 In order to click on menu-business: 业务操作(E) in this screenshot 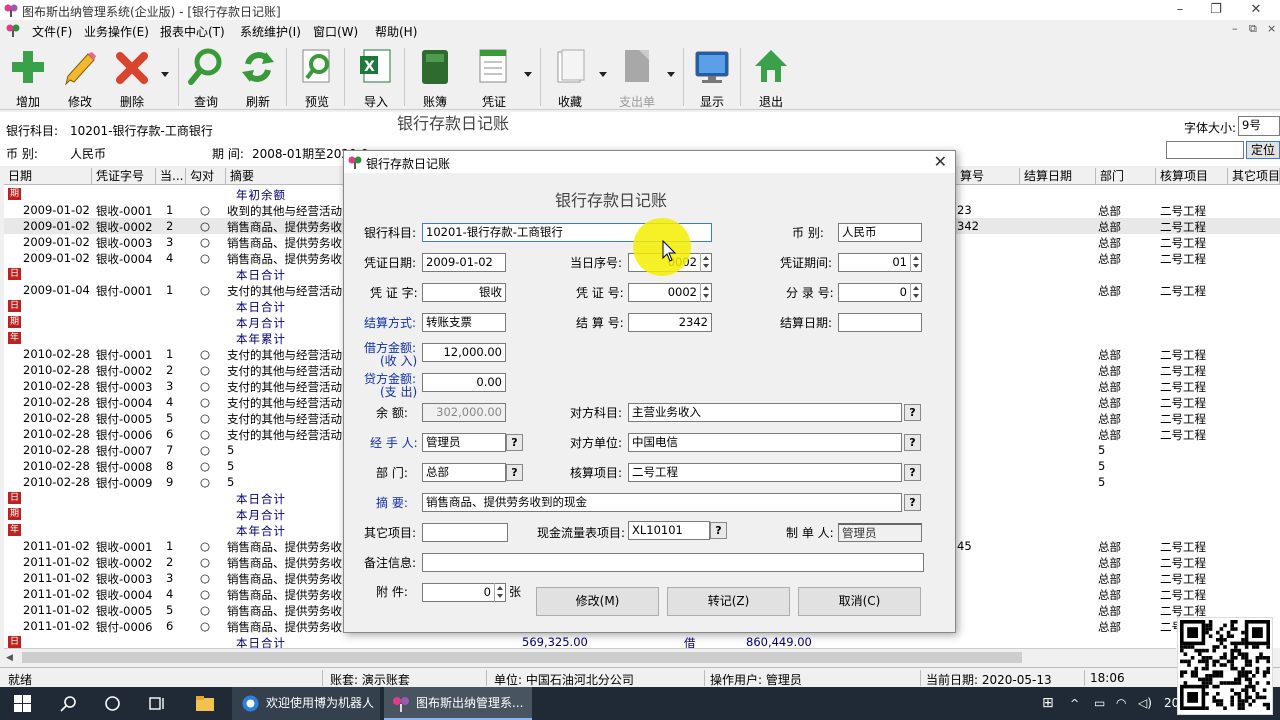, I will do `click(116, 31)`.